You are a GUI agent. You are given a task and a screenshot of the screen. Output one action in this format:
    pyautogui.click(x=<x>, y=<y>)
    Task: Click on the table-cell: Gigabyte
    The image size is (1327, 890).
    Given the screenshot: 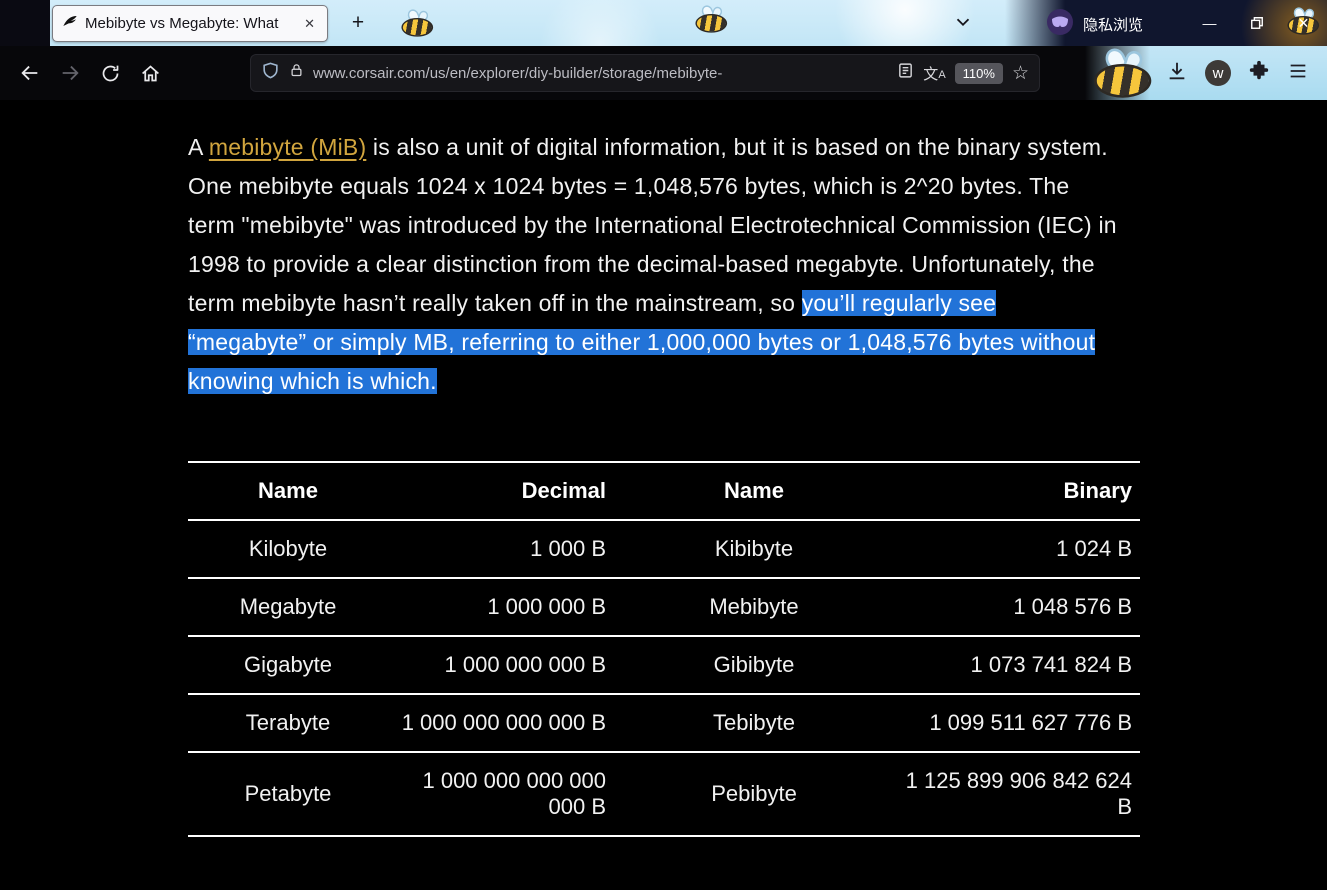 What is the action you would take?
    pyautogui.click(x=288, y=665)
    